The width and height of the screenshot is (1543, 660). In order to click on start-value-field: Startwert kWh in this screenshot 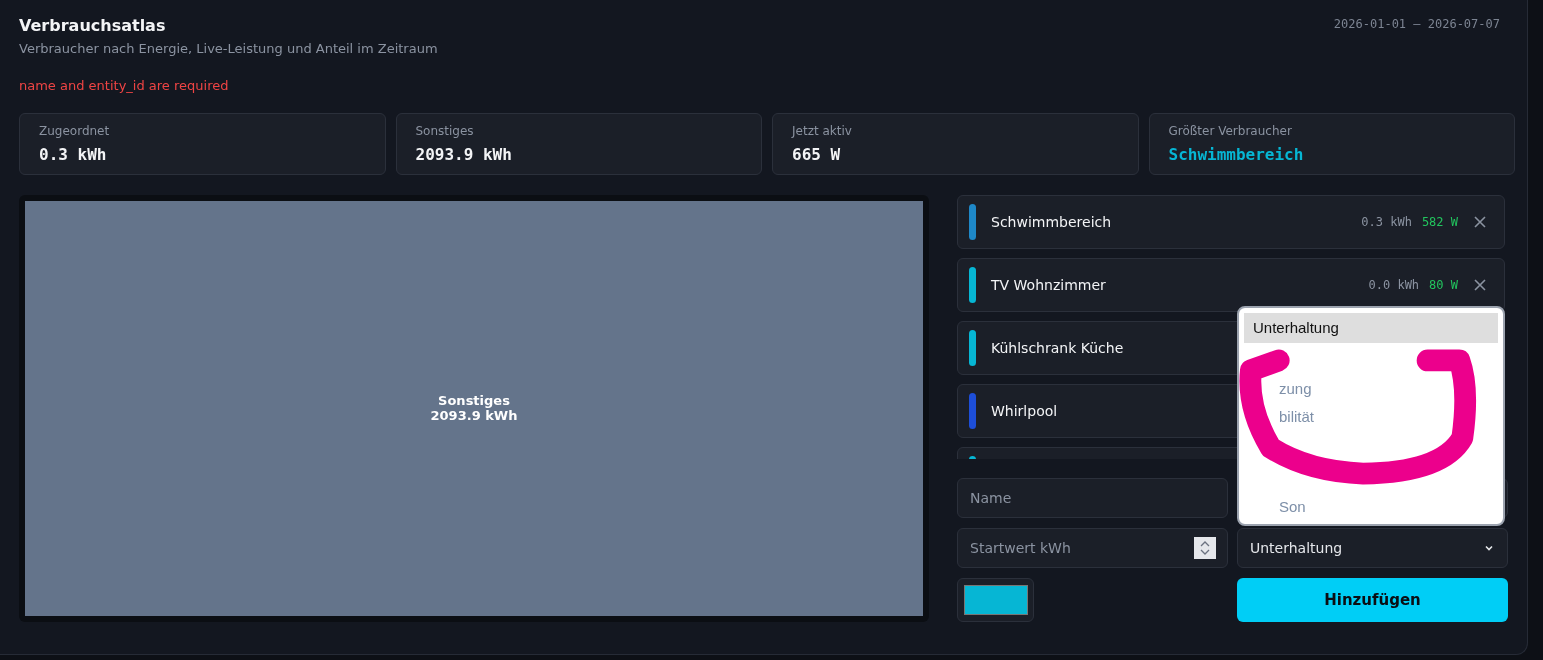, I will do `click(1092, 548)`.